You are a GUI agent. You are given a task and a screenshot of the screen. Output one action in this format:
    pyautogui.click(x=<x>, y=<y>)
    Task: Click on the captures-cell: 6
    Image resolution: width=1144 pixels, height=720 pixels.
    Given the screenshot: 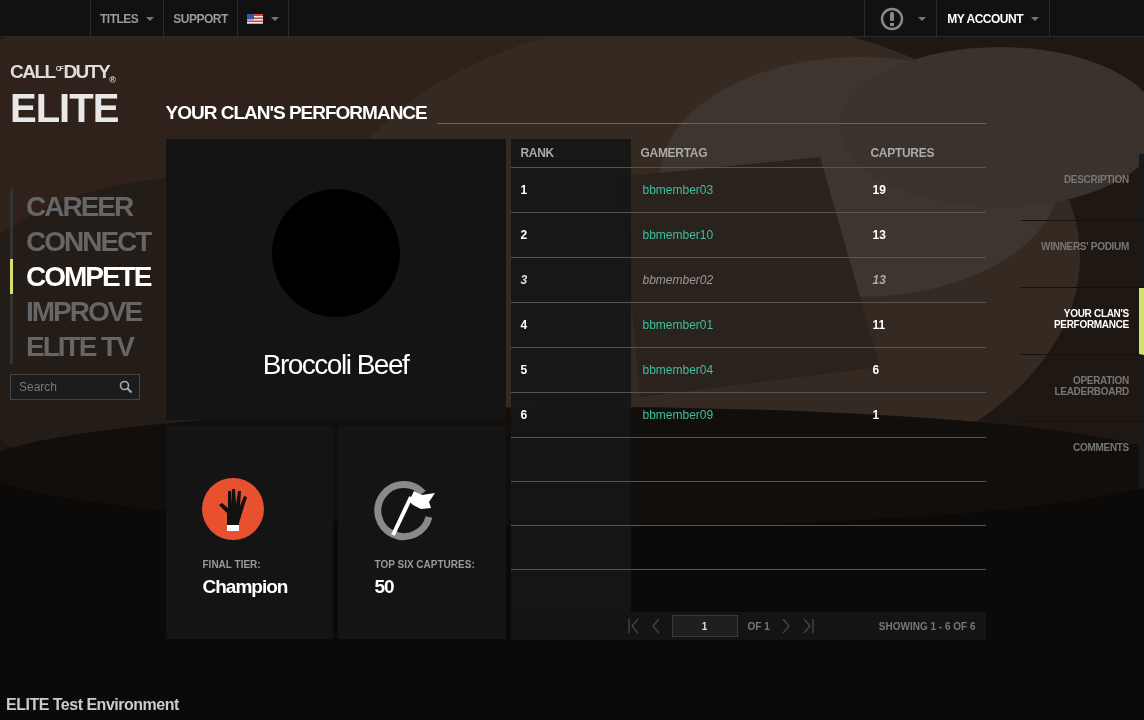 What is the action you would take?
    pyautogui.click(x=876, y=370)
    